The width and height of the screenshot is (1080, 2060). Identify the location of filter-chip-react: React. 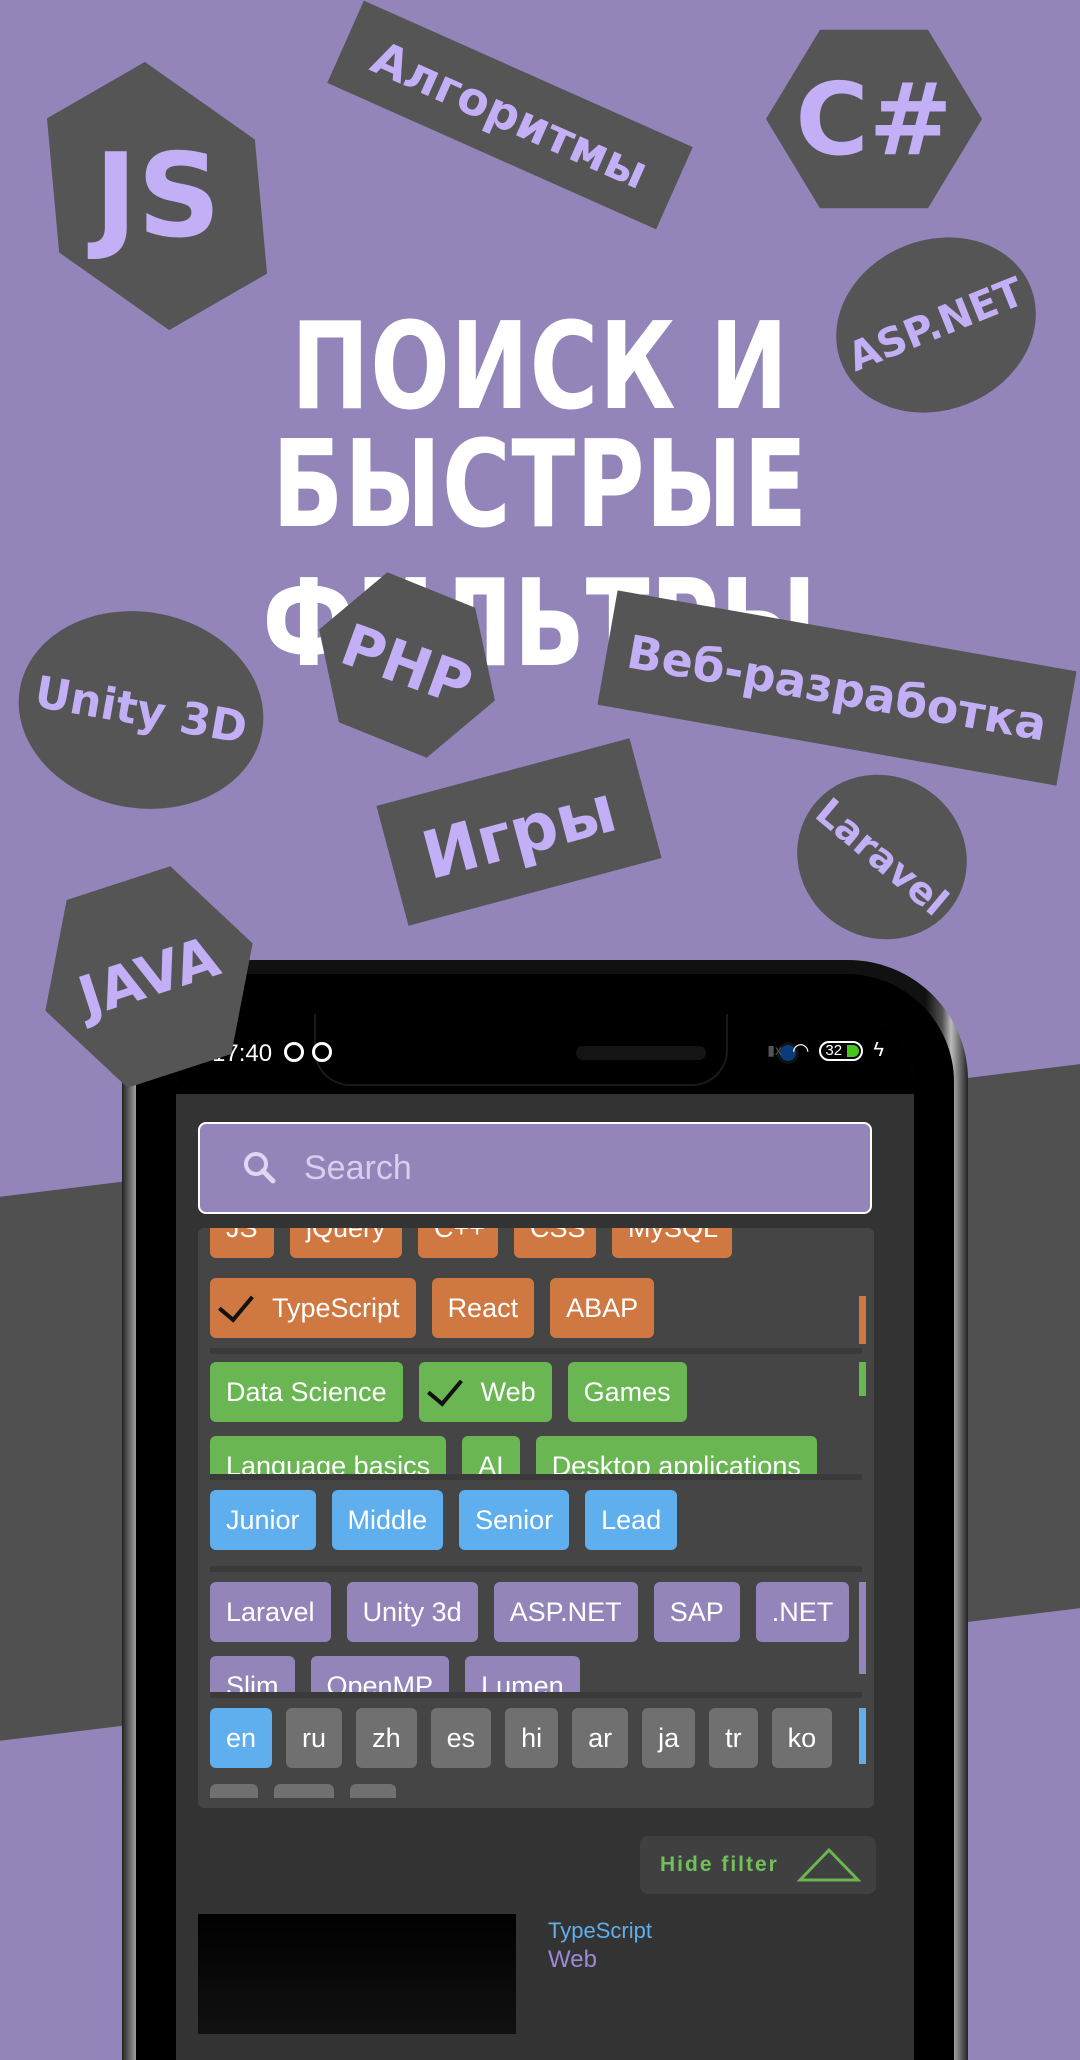
(483, 1308).